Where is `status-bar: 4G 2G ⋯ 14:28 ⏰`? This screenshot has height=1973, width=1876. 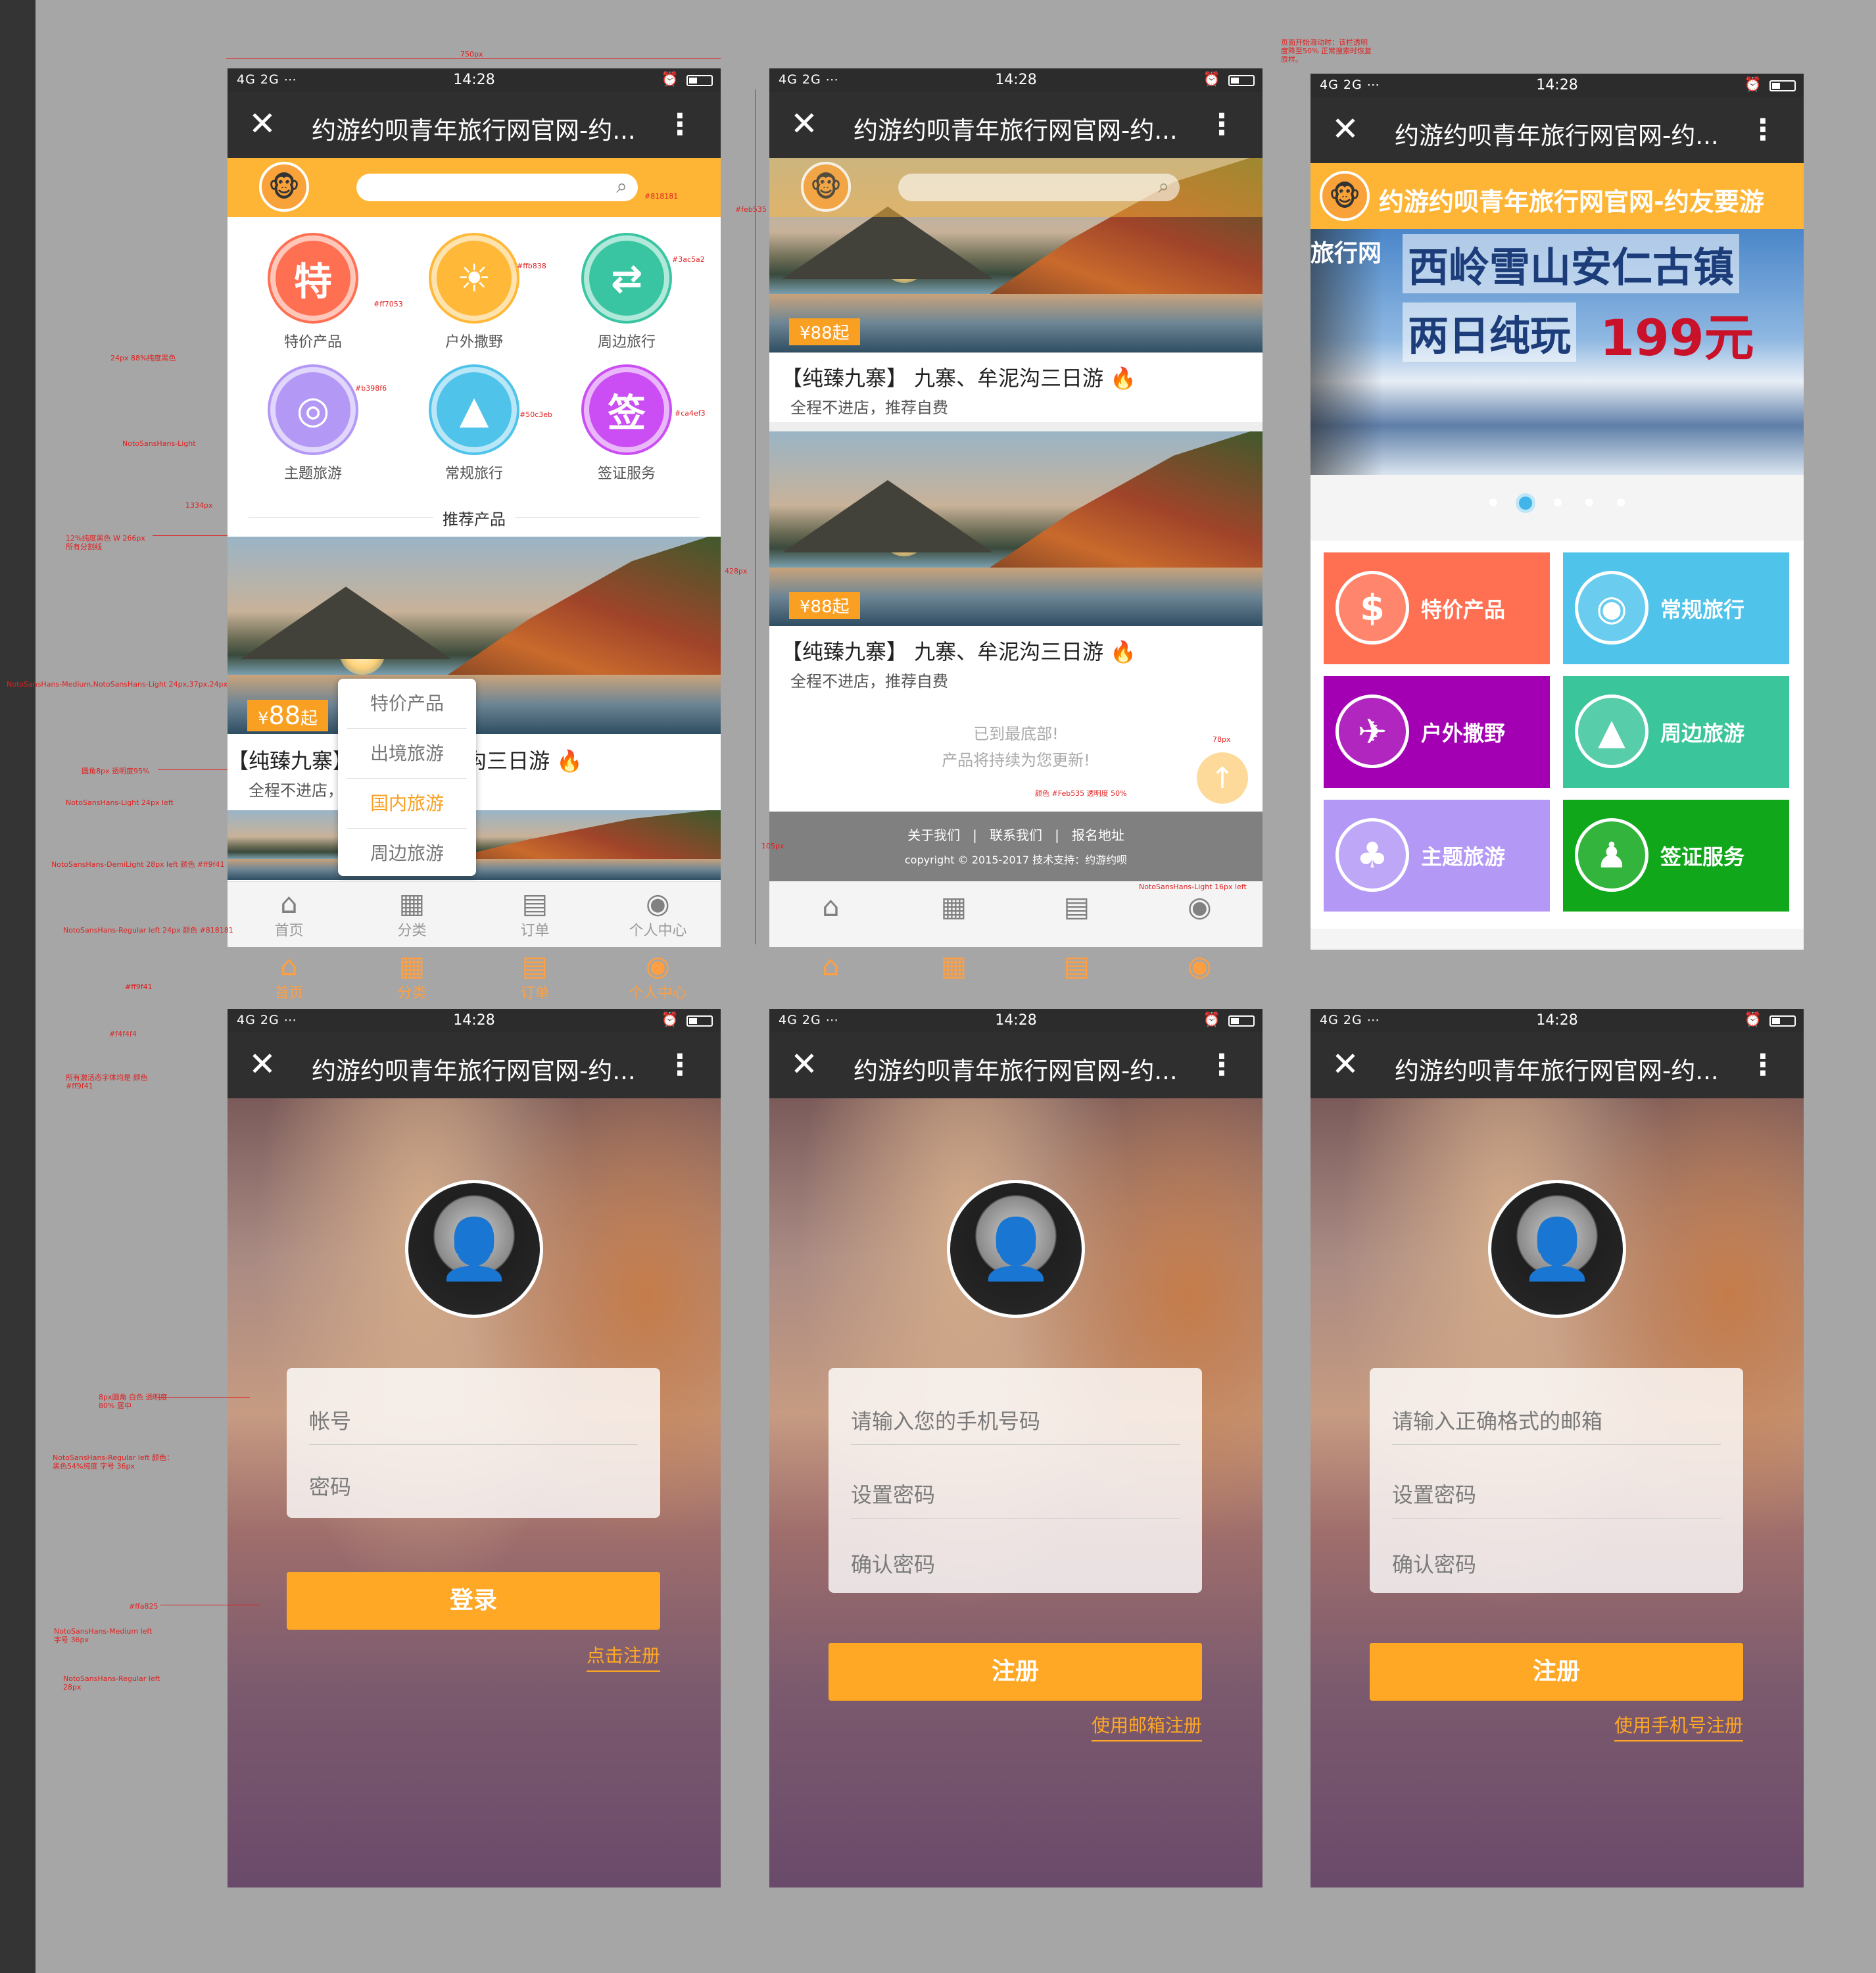
status-bar: 4G 2G ⋯ 14:28 ⏰ is located at coordinates (1016, 1021).